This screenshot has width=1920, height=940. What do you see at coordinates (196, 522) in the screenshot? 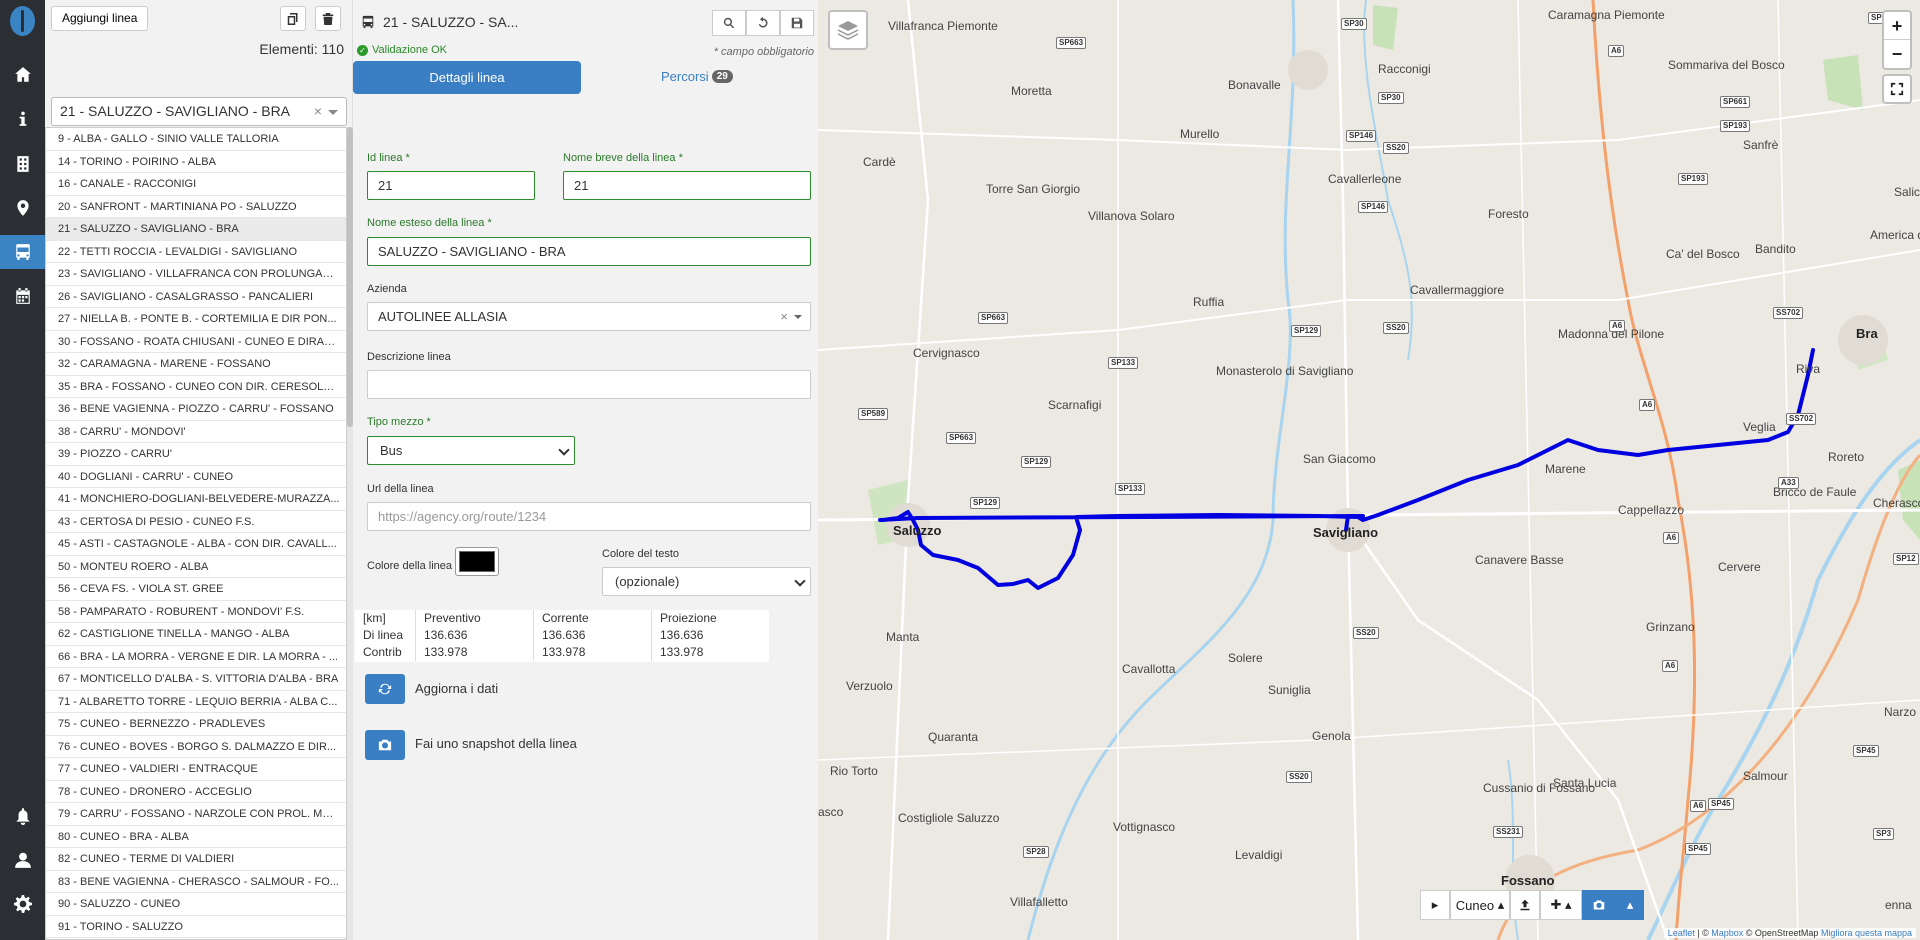
I see `list-item: 43 - CERTOSA DI PESIO - CUNEO F.S.` at bounding box center [196, 522].